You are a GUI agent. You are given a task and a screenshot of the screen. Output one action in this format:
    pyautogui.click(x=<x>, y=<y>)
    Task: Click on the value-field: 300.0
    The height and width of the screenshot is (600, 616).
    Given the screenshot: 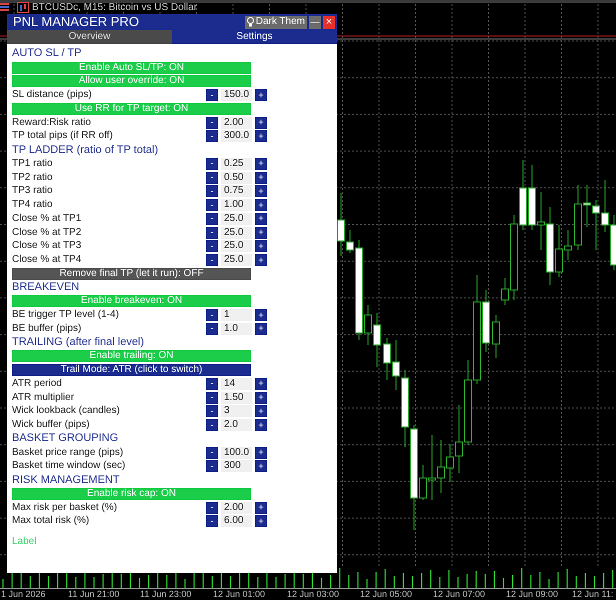 What is the action you would take?
    pyautogui.click(x=236, y=136)
    